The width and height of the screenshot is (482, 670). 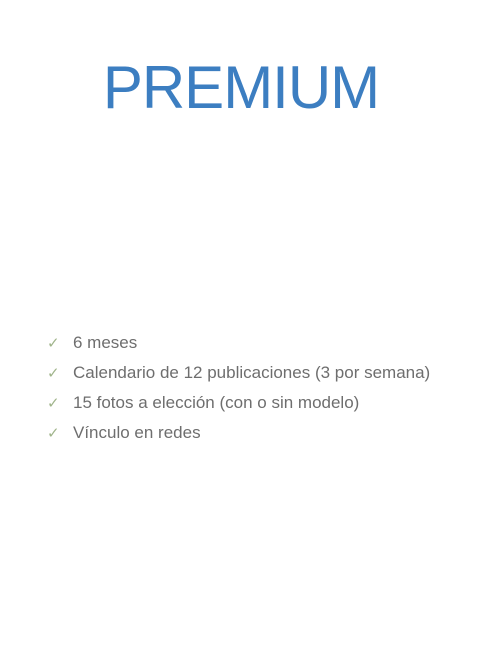 I want to click on feature-item: ✓ Vínculo en redes, so click(x=257, y=433).